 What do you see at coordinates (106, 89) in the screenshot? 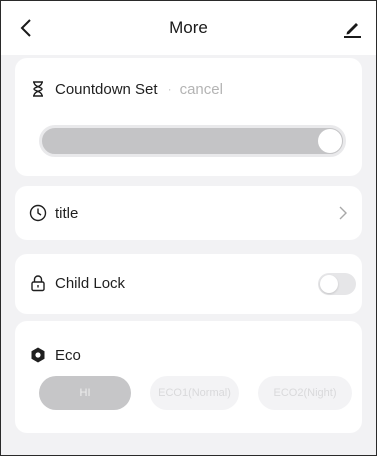
I see `countdown-label: Countdown Set` at bounding box center [106, 89].